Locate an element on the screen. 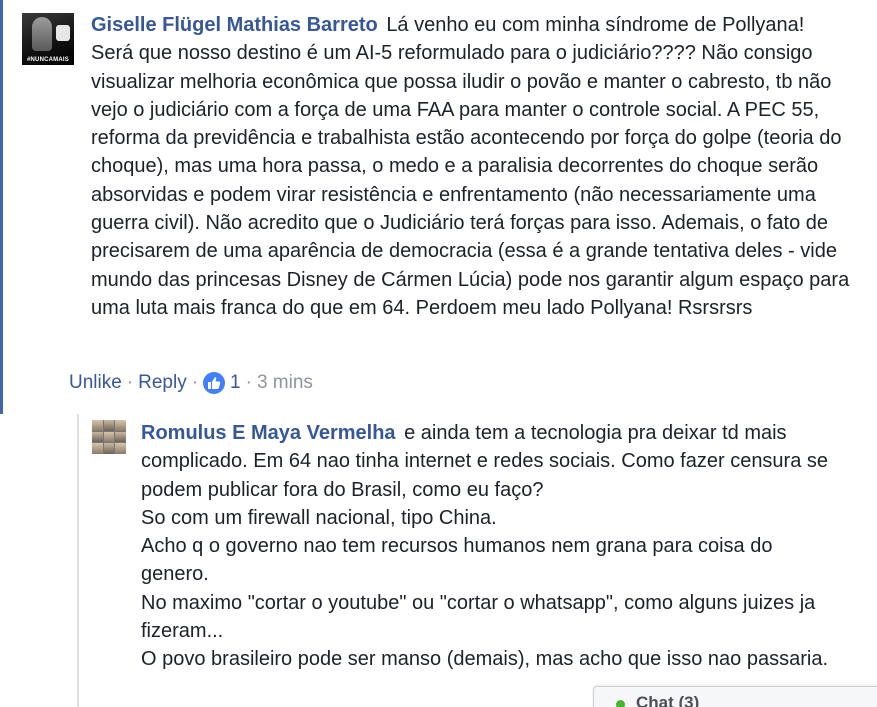 The height and width of the screenshot is (707, 877). avatar: #NUNCAMAIS is located at coordinates (48, 39).